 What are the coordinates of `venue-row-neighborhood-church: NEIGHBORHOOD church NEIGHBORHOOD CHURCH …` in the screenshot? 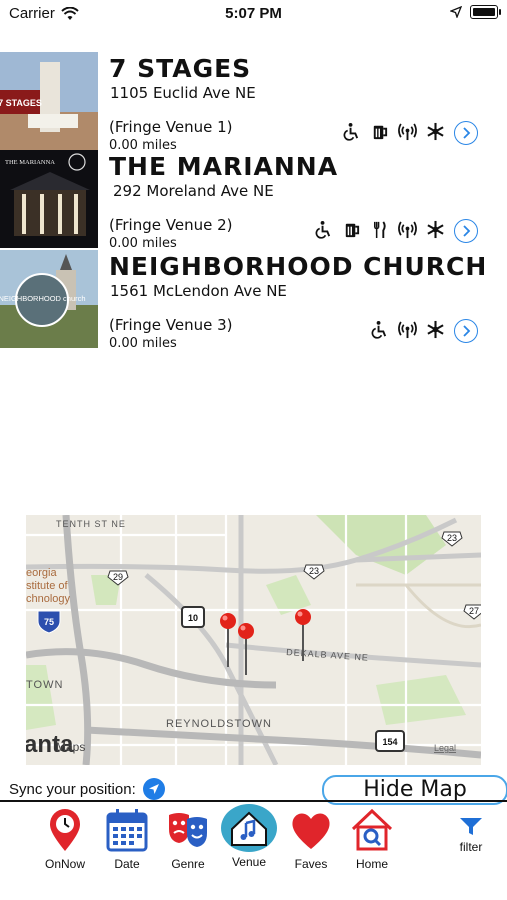 It's located at (253, 300).